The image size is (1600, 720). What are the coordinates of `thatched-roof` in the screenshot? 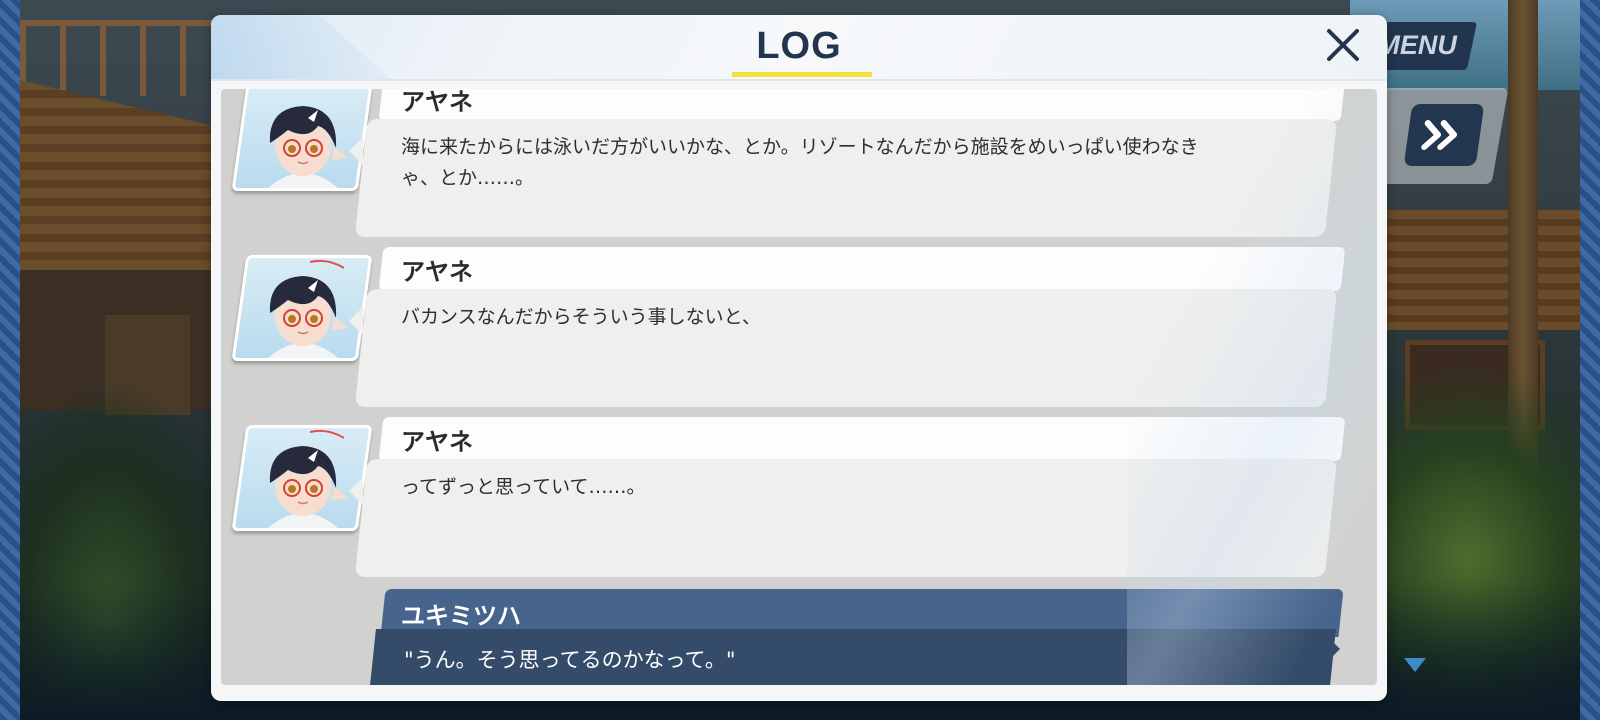 It's located at (120, 175).